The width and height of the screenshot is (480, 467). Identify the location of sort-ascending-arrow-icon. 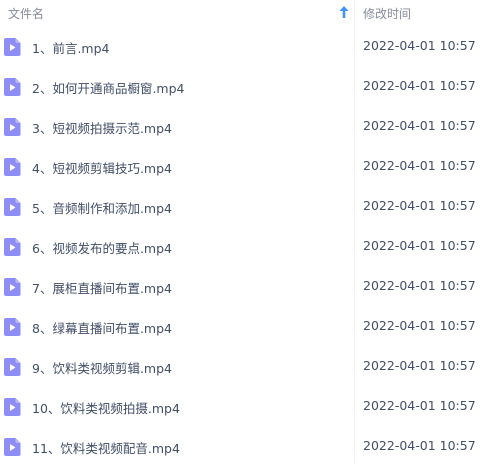
(344, 12).